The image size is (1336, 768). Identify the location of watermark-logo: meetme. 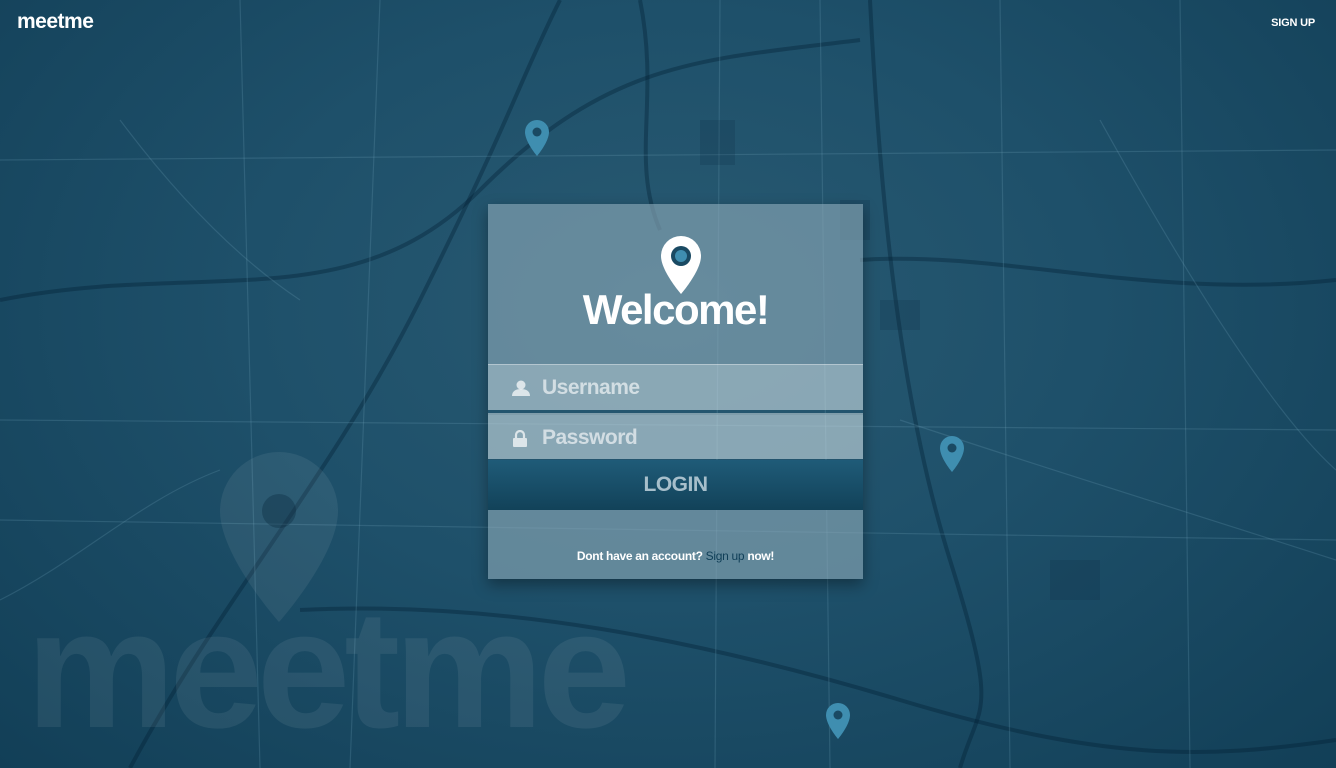
(328, 669).